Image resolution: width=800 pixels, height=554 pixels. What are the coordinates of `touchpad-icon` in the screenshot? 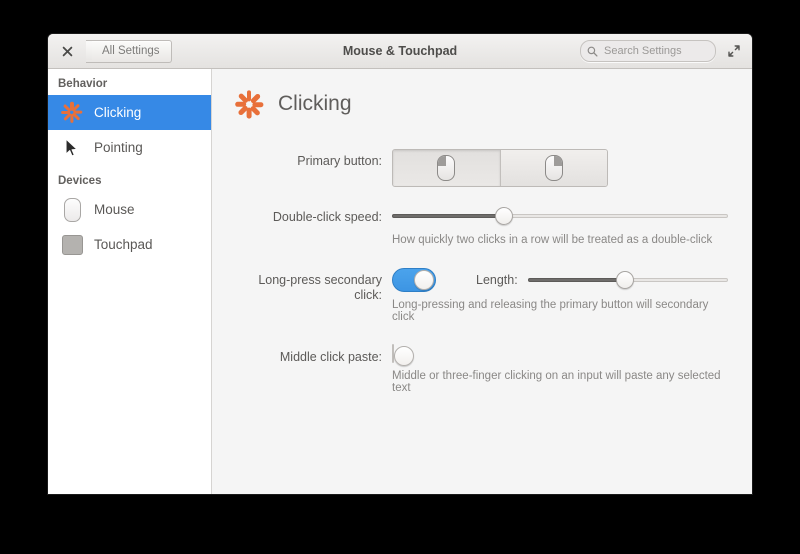 It's located at (72, 245).